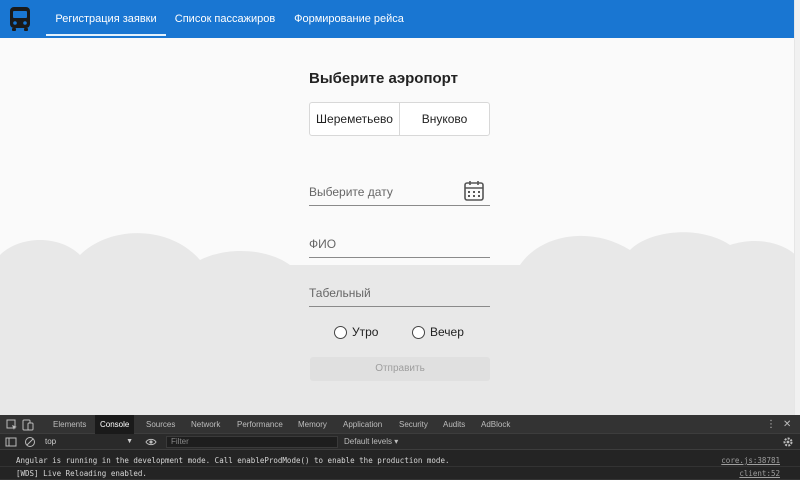 The width and height of the screenshot is (800, 480). What do you see at coordinates (351, 192) in the screenshot?
I see `date-field-label: Выберите дату` at bounding box center [351, 192].